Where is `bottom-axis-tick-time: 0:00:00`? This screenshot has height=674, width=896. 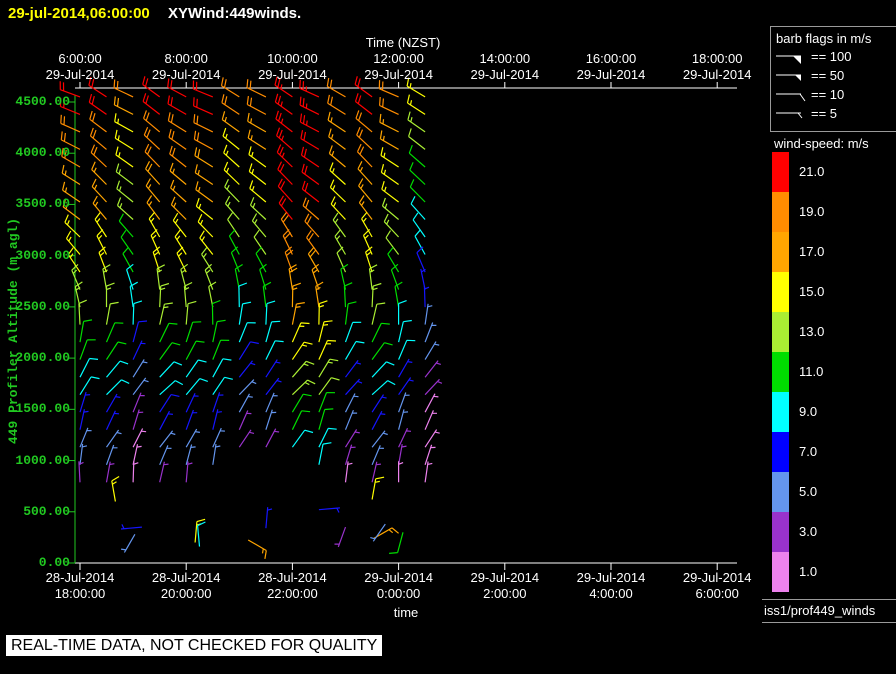 bottom-axis-tick-time: 0:00:00 is located at coordinates (398, 593).